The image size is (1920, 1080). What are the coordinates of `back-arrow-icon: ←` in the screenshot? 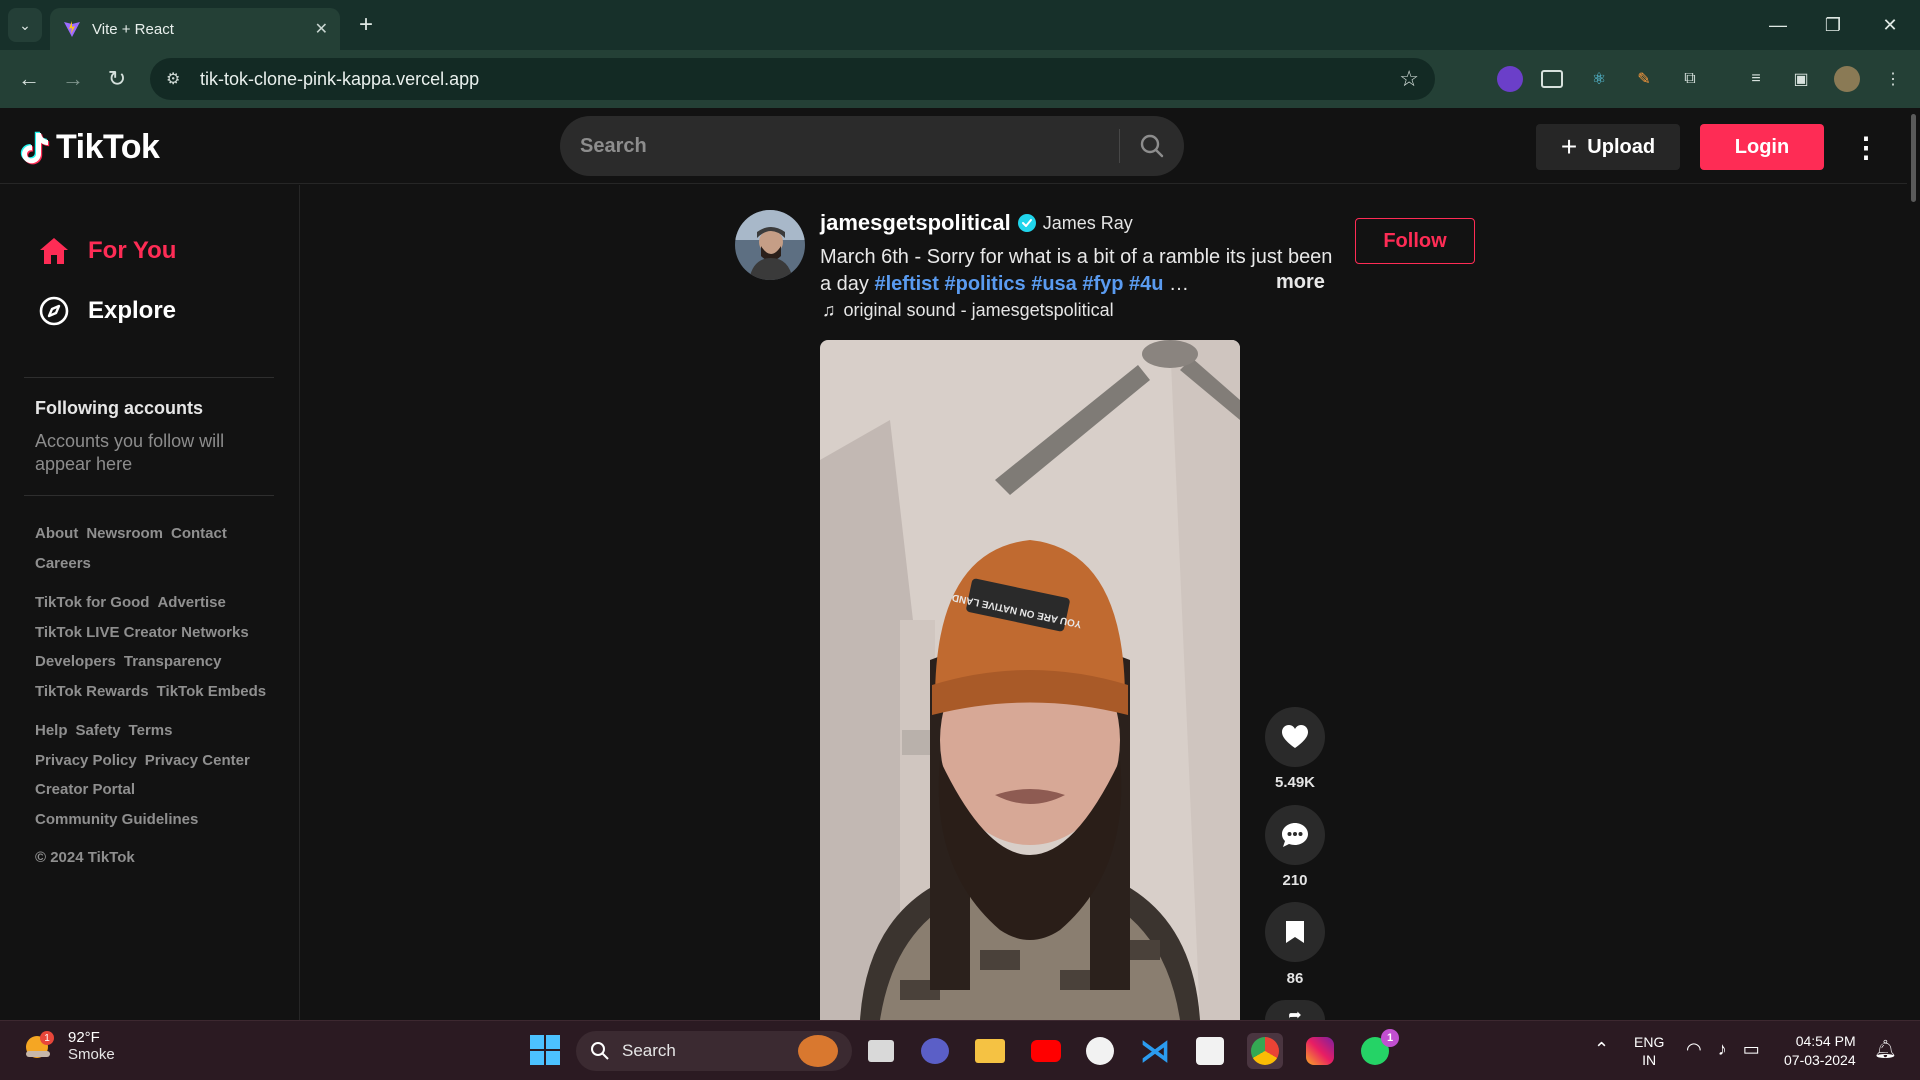 It's located at (29, 79).